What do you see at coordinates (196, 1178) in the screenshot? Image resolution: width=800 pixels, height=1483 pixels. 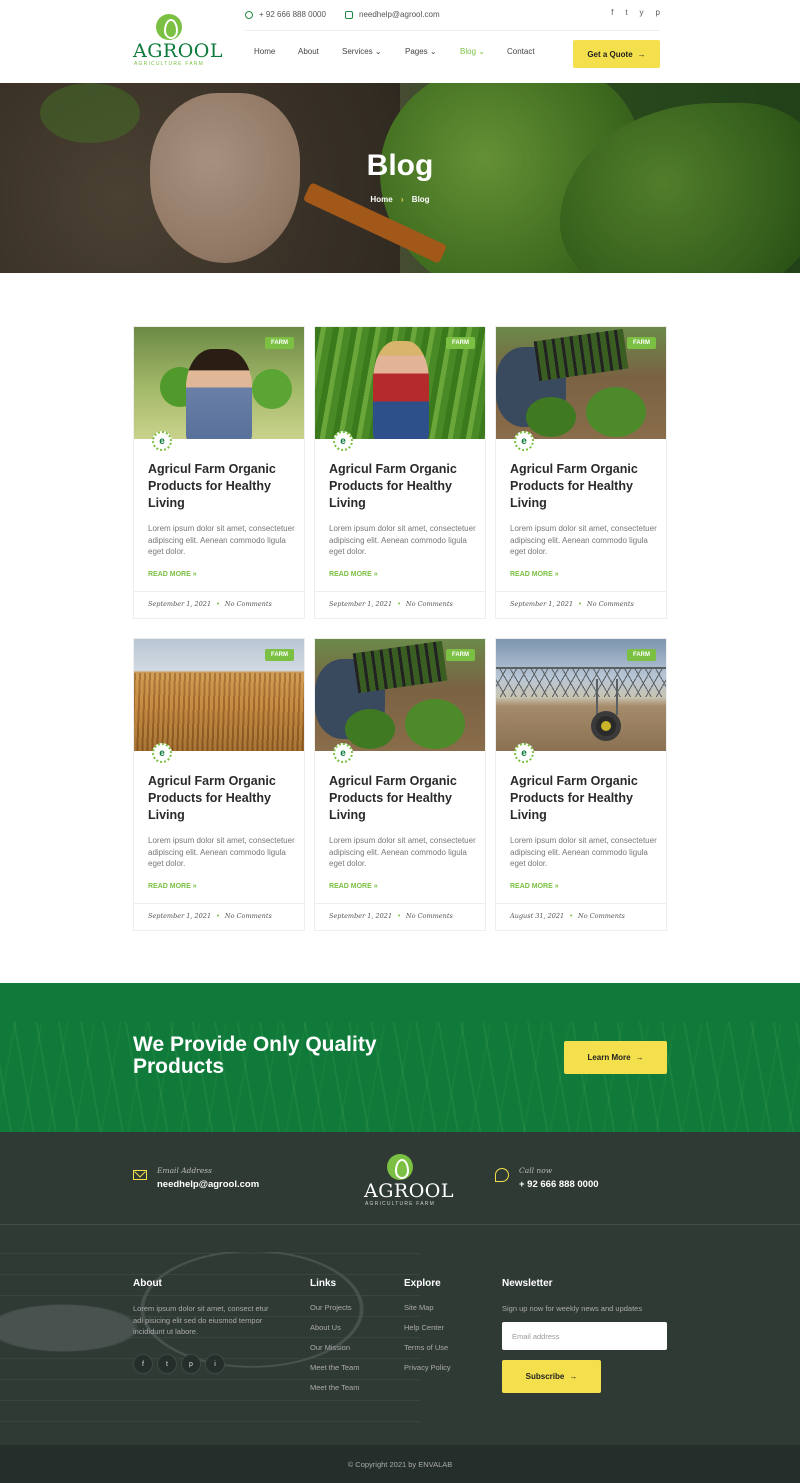 I see `footer-email: Email Address needhelp@agrool.com` at bounding box center [196, 1178].